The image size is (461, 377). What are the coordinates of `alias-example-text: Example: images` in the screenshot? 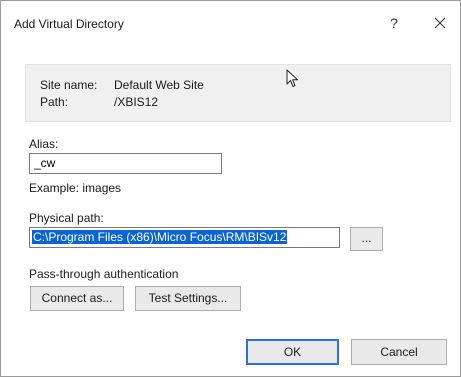 It's located at (75, 188).